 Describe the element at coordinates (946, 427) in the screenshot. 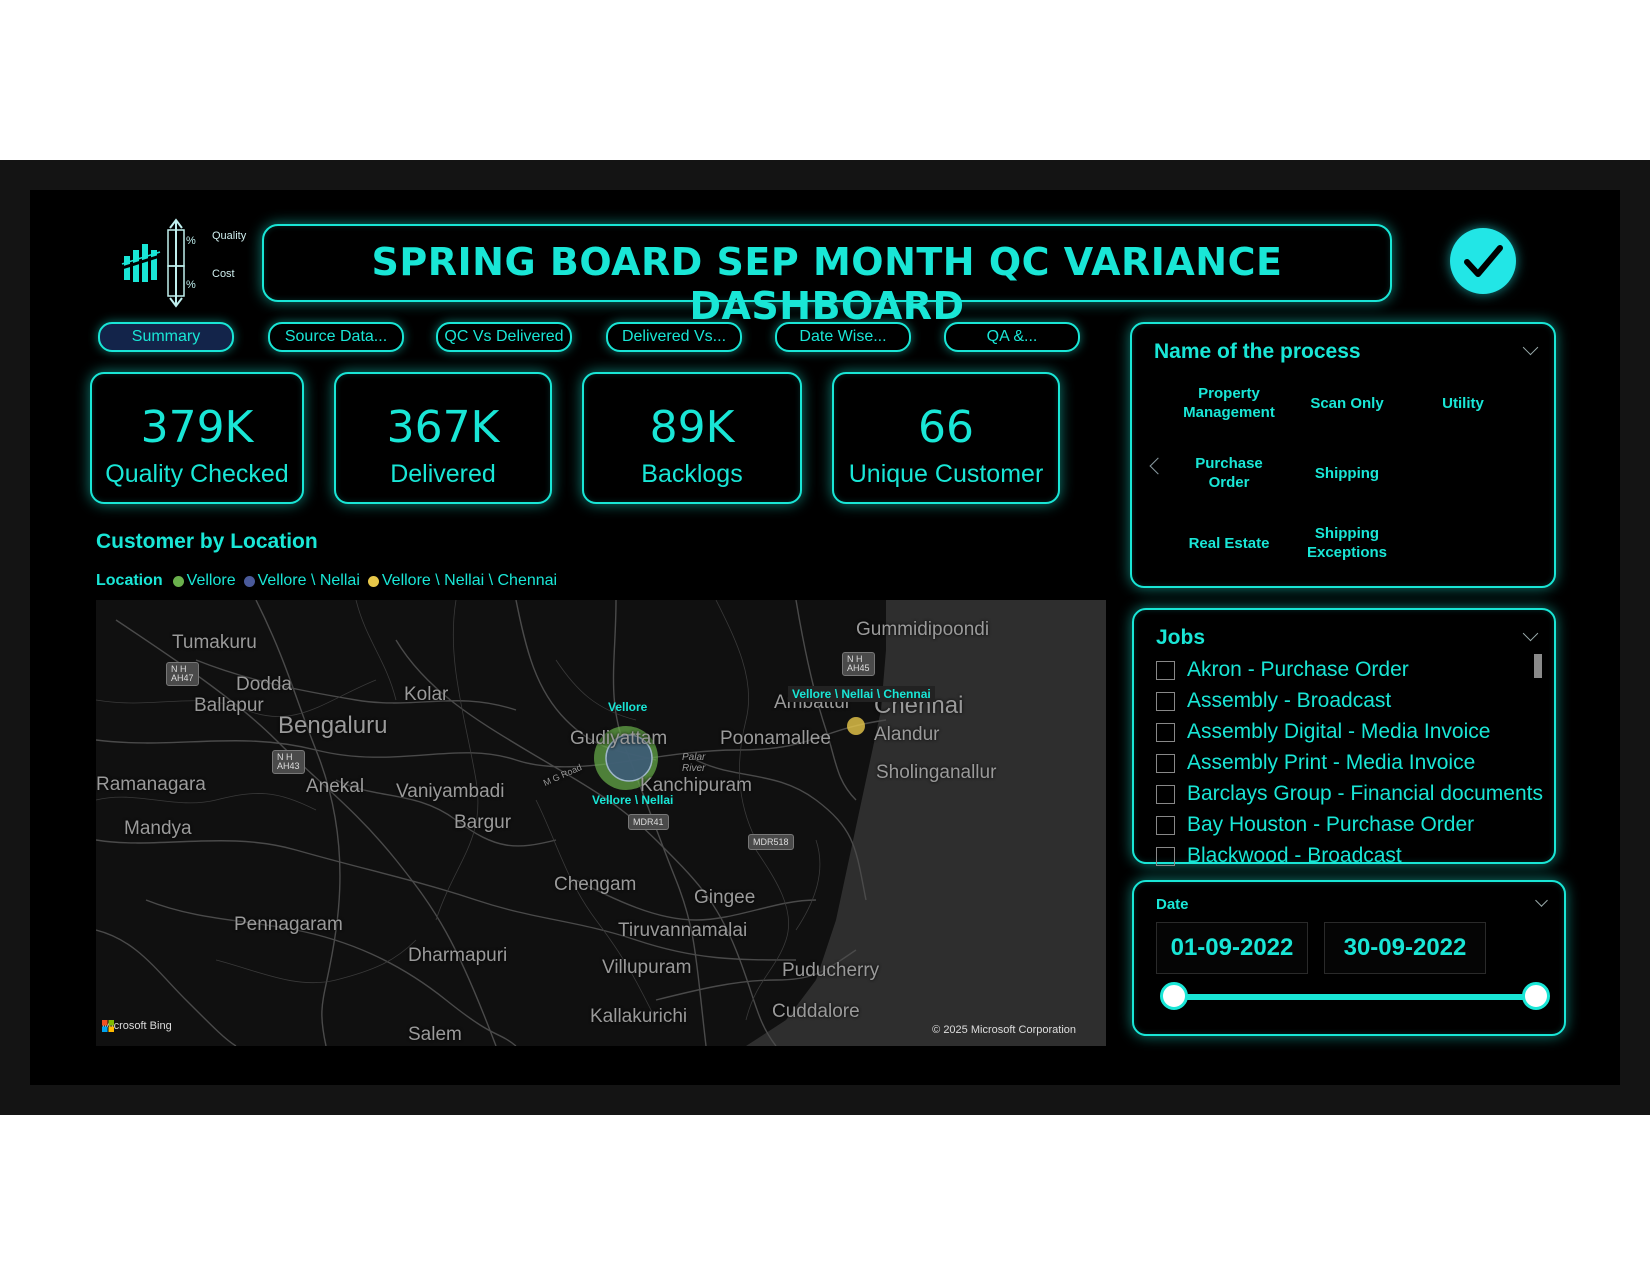

I see `kpi-value: 66` at that location.